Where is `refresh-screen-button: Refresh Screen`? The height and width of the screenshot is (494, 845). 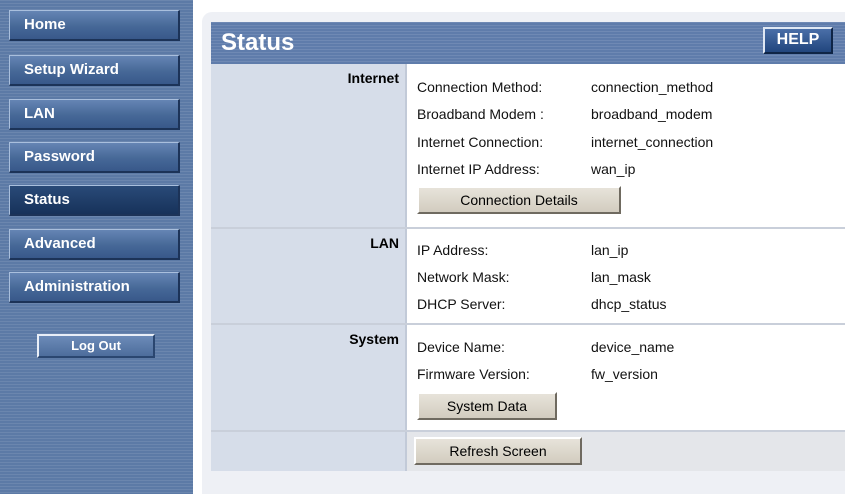 refresh-screen-button: Refresh Screen is located at coordinates (498, 451).